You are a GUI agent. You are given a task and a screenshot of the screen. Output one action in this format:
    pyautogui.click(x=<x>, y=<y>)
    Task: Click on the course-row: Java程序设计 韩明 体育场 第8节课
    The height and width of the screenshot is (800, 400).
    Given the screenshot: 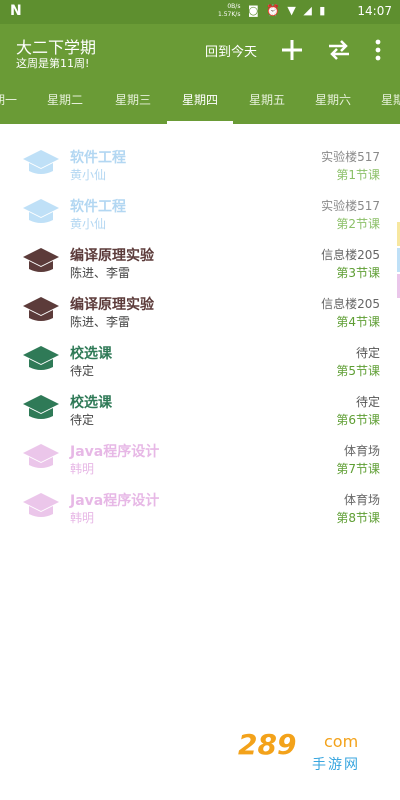 What is the action you would take?
    pyautogui.click(x=200, y=505)
    